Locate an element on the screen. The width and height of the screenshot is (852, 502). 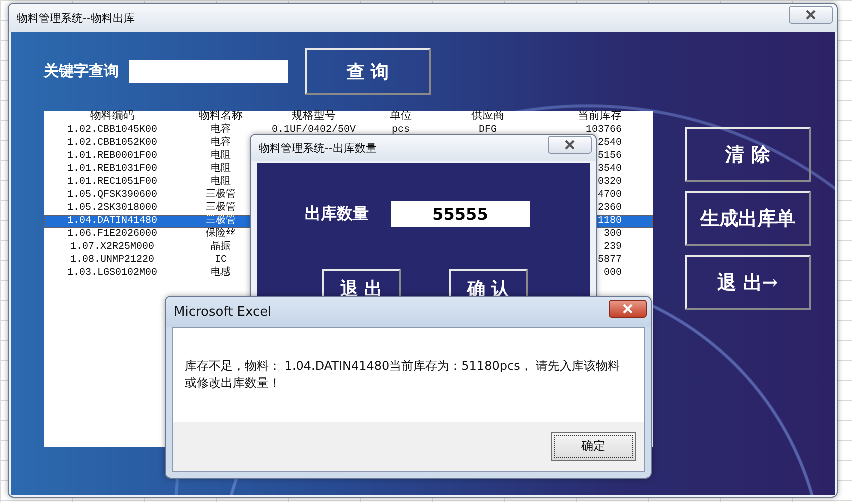
table-cell-text: 1.04.DATIN41480 is located at coordinates (112, 221).